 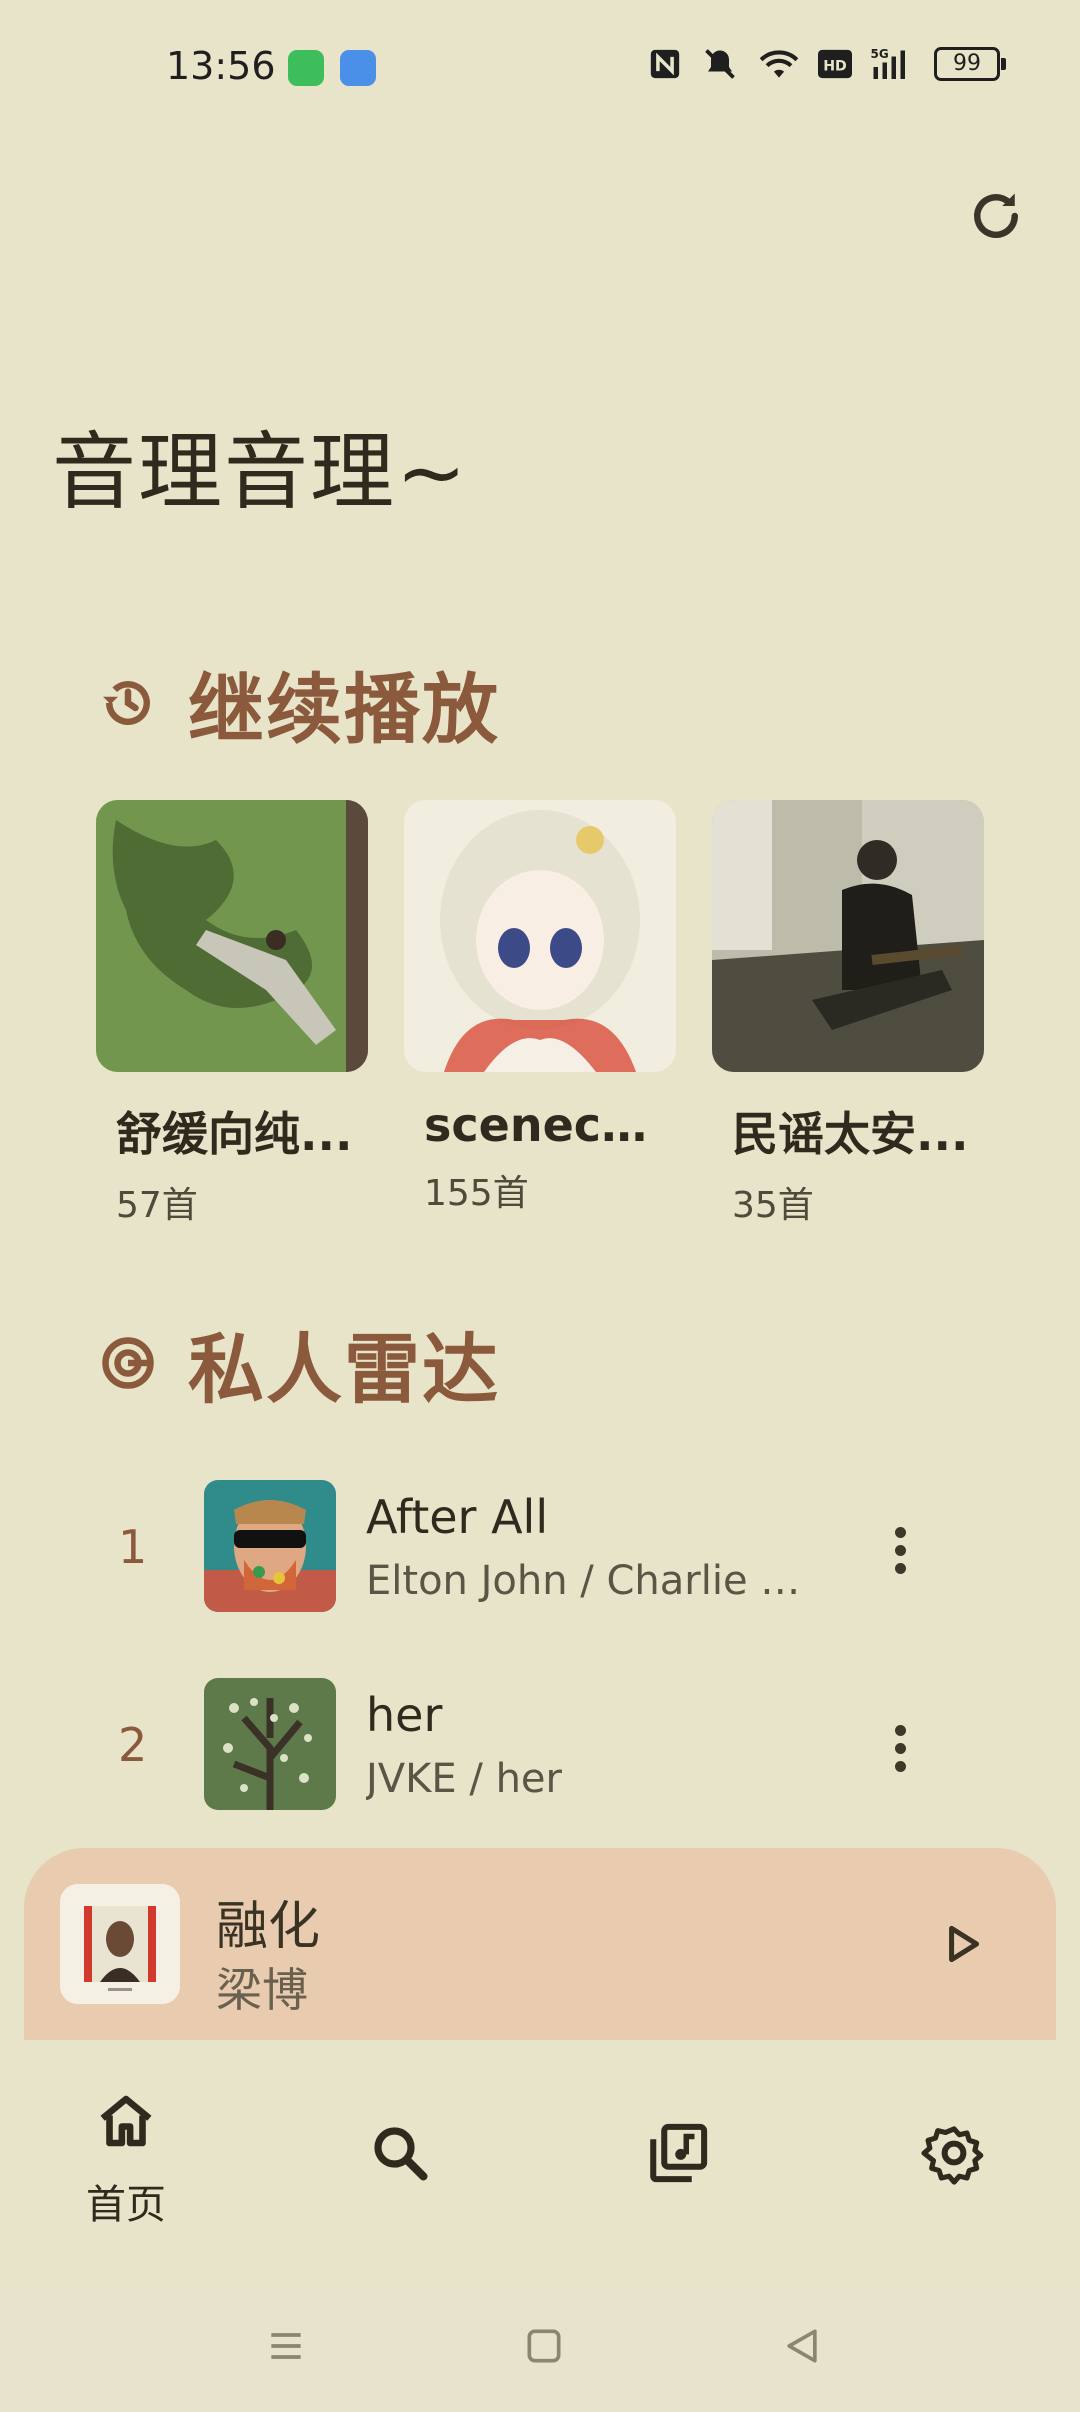 I want to click on battery-indicator: 99, so click(x=970, y=64).